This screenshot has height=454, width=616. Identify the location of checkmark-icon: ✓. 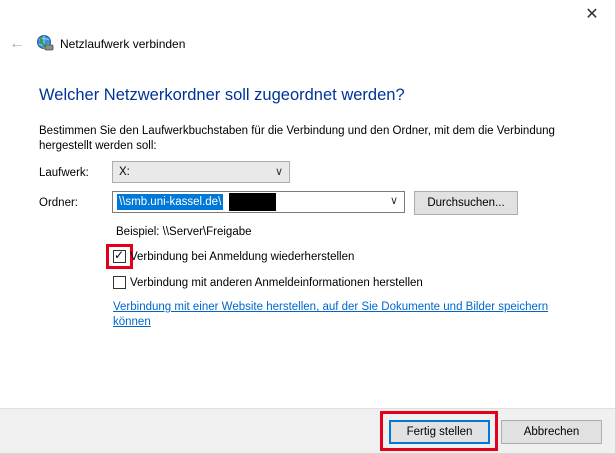
(119, 255).